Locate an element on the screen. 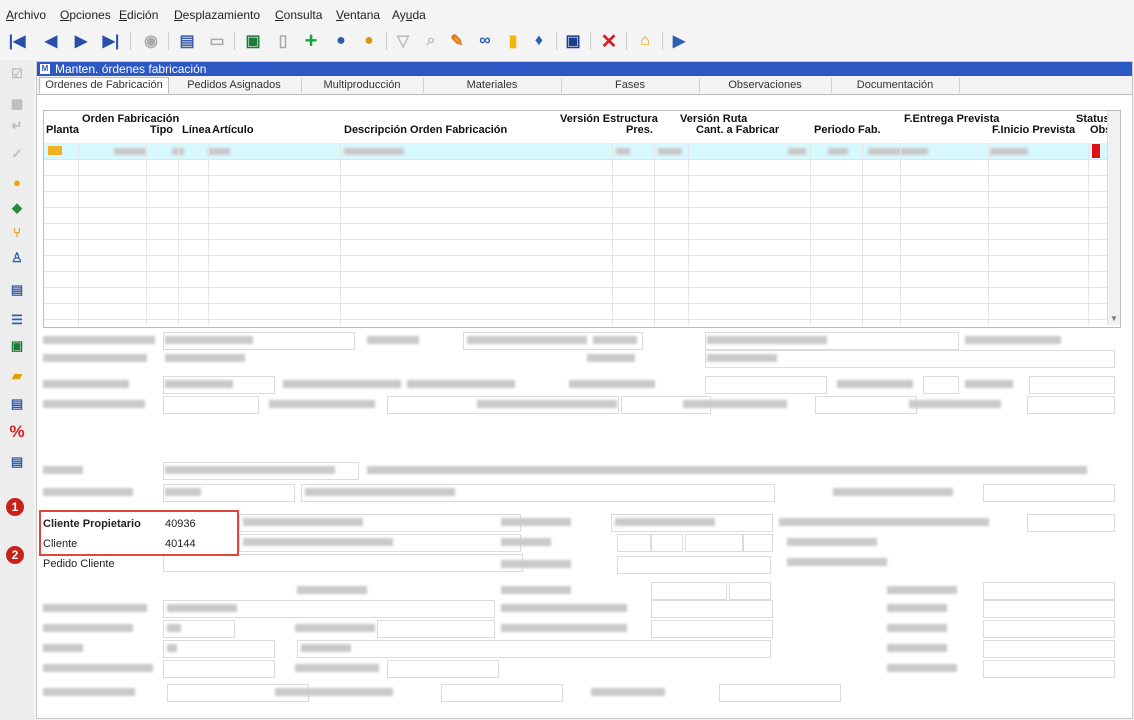 This screenshot has height=720, width=1134. familia-desc-field is located at coordinates (534, 649).